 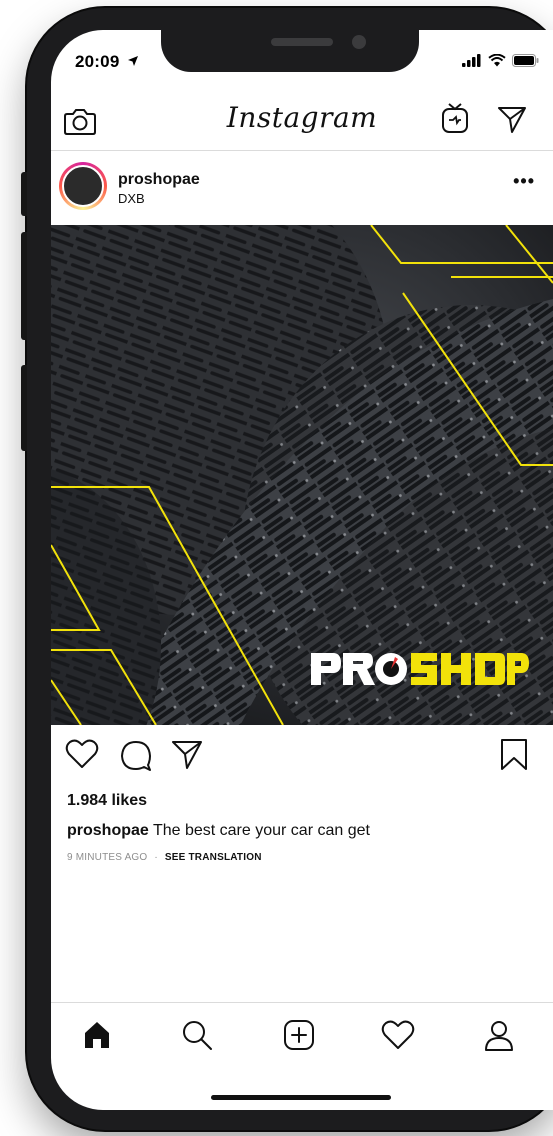 I want to click on avatar, so click(x=83, y=186).